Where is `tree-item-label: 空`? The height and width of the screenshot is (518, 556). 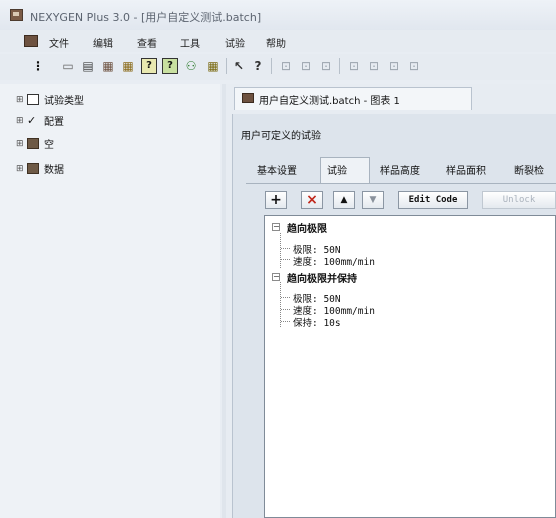 tree-item-label: 空 is located at coordinates (49, 145).